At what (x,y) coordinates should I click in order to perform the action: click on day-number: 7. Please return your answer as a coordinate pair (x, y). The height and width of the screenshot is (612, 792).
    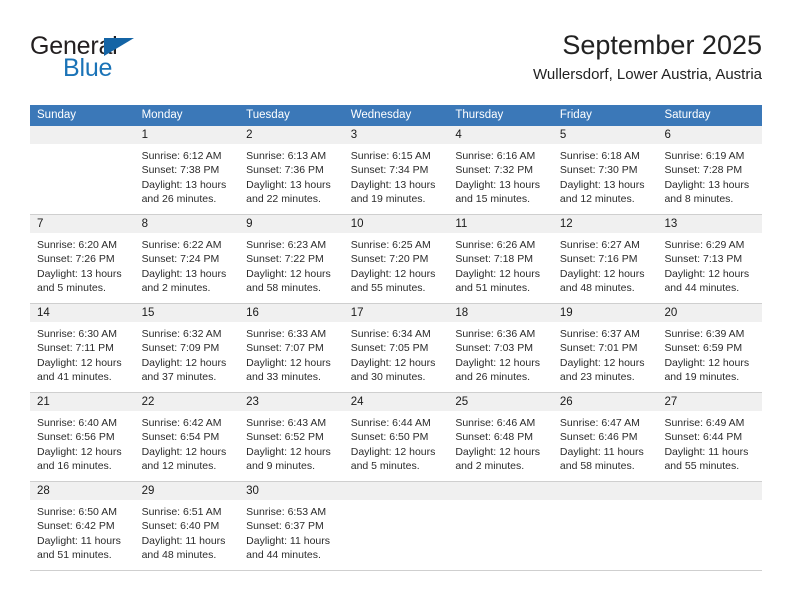
    Looking at the image, I should click on (82, 224).